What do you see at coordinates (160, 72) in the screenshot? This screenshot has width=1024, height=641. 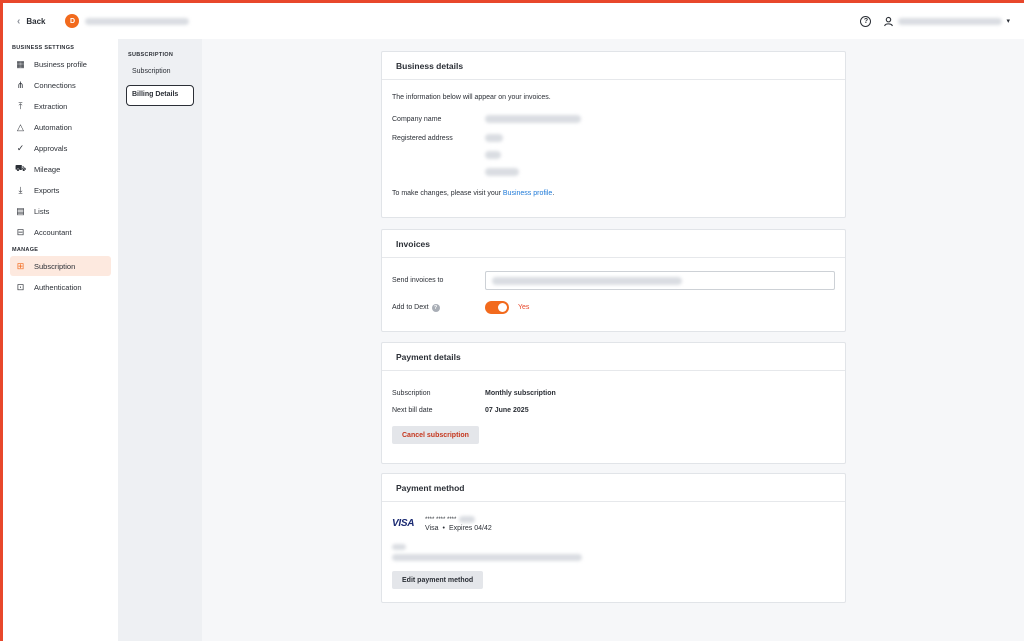 I see `subnav-item-subscription: Subscription` at bounding box center [160, 72].